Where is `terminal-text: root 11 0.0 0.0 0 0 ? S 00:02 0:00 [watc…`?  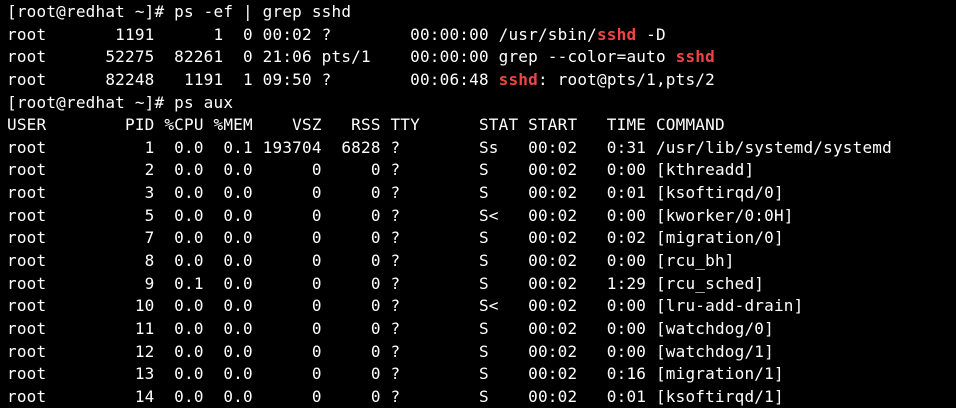
terminal-text: root 11 0.0 0.0 0 0 ? S 00:02 0:00 [watc… is located at coordinates (390, 328).